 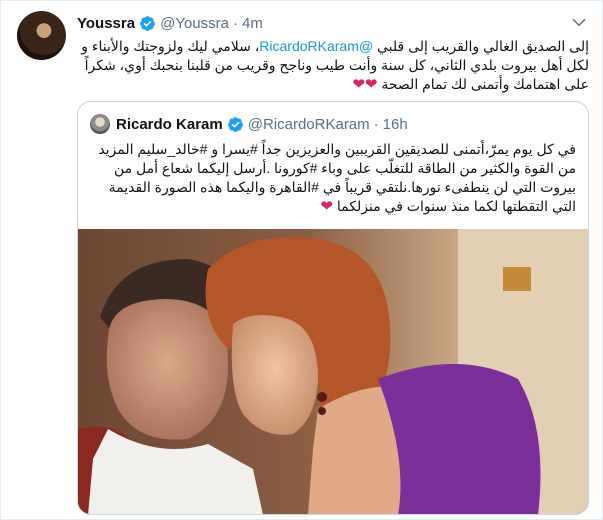 I want to click on tweet-timestamp: 4m, so click(x=252, y=23).